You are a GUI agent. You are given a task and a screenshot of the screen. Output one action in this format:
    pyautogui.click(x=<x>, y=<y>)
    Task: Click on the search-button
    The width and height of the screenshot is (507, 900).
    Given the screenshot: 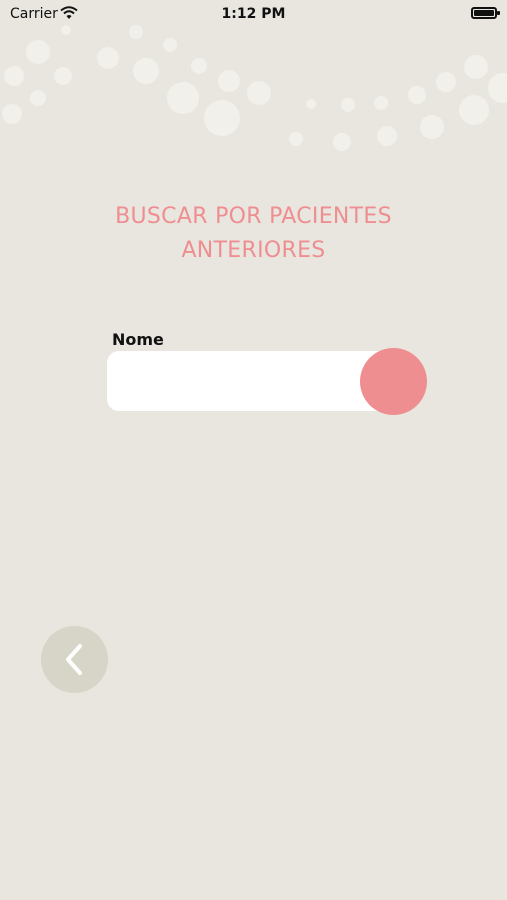 What is the action you would take?
    pyautogui.click(x=393, y=381)
    